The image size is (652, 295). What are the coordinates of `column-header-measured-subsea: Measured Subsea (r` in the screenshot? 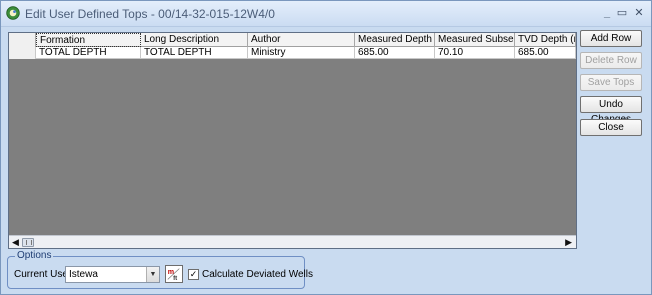 It's located at (475, 40).